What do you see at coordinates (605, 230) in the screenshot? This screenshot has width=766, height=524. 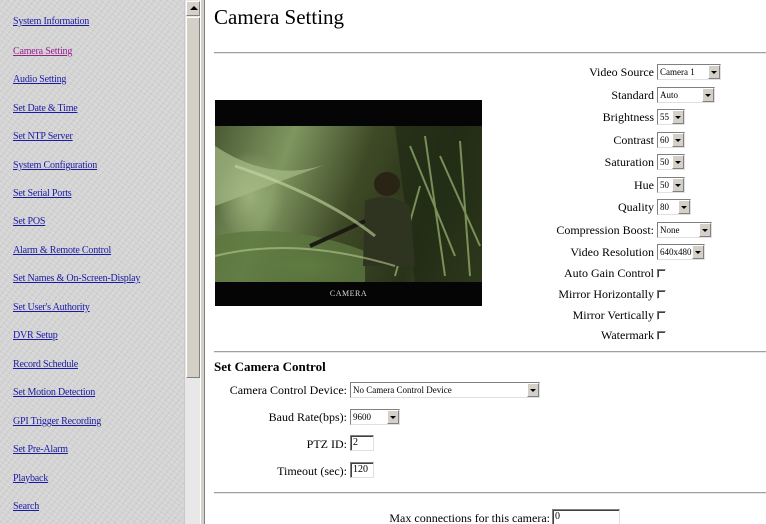 I see `compression-boost-label: Compression Boost:` at bounding box center [605, 230].